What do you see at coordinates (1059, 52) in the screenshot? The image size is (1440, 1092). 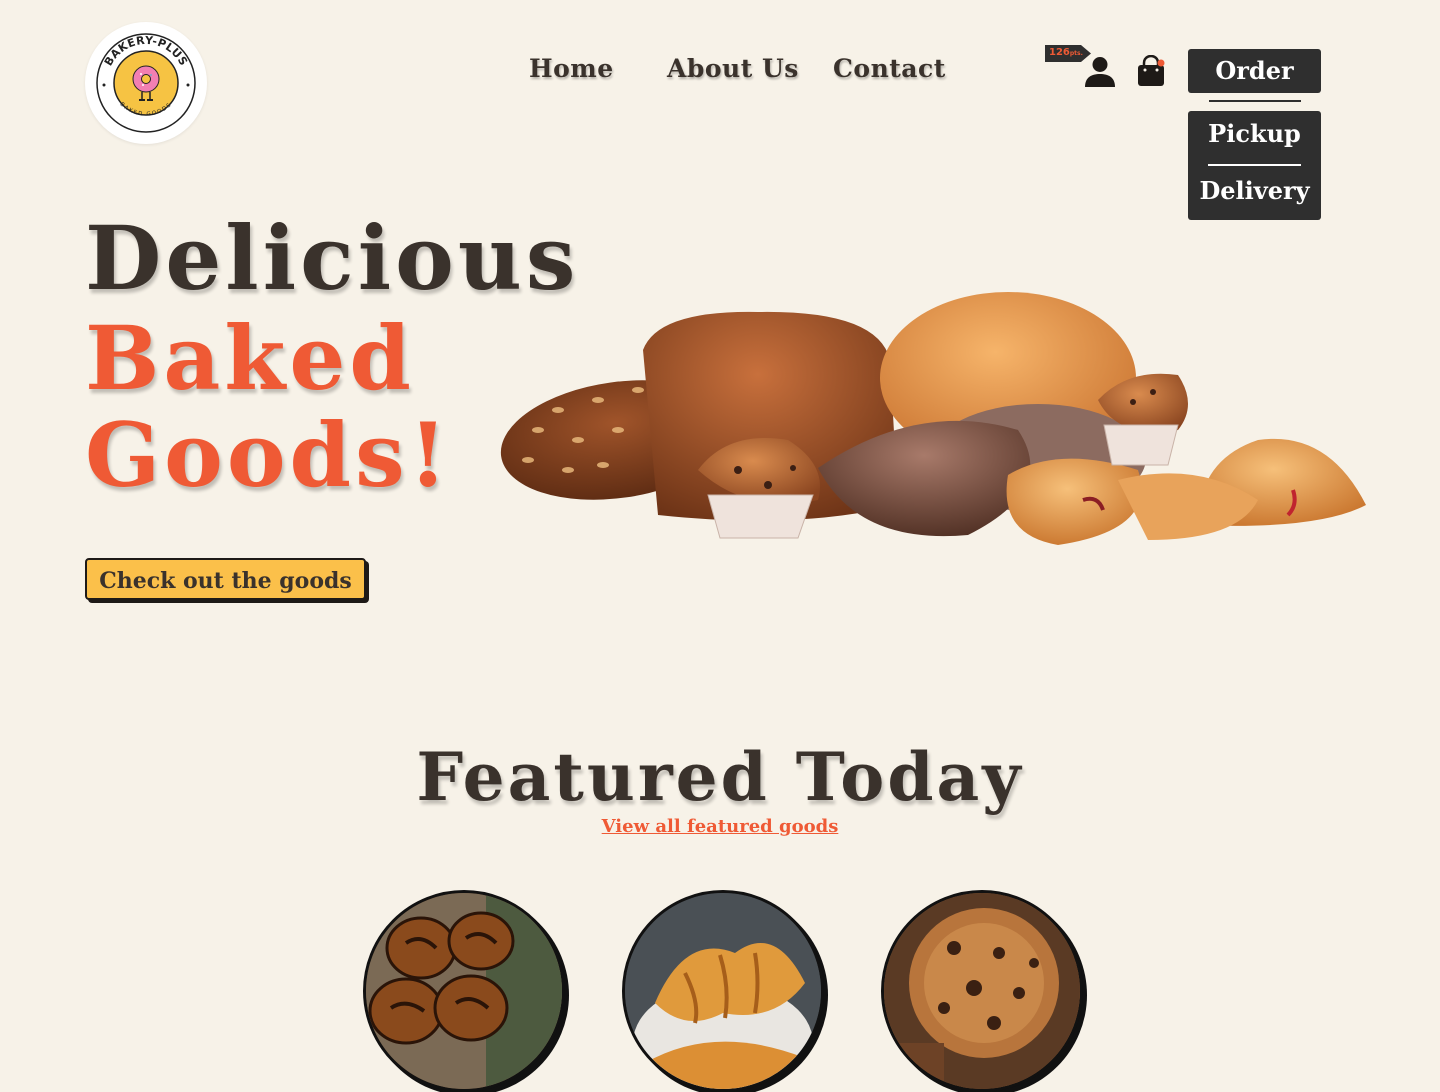 I see `points-value: 126` at bounding box center [1059, 52].